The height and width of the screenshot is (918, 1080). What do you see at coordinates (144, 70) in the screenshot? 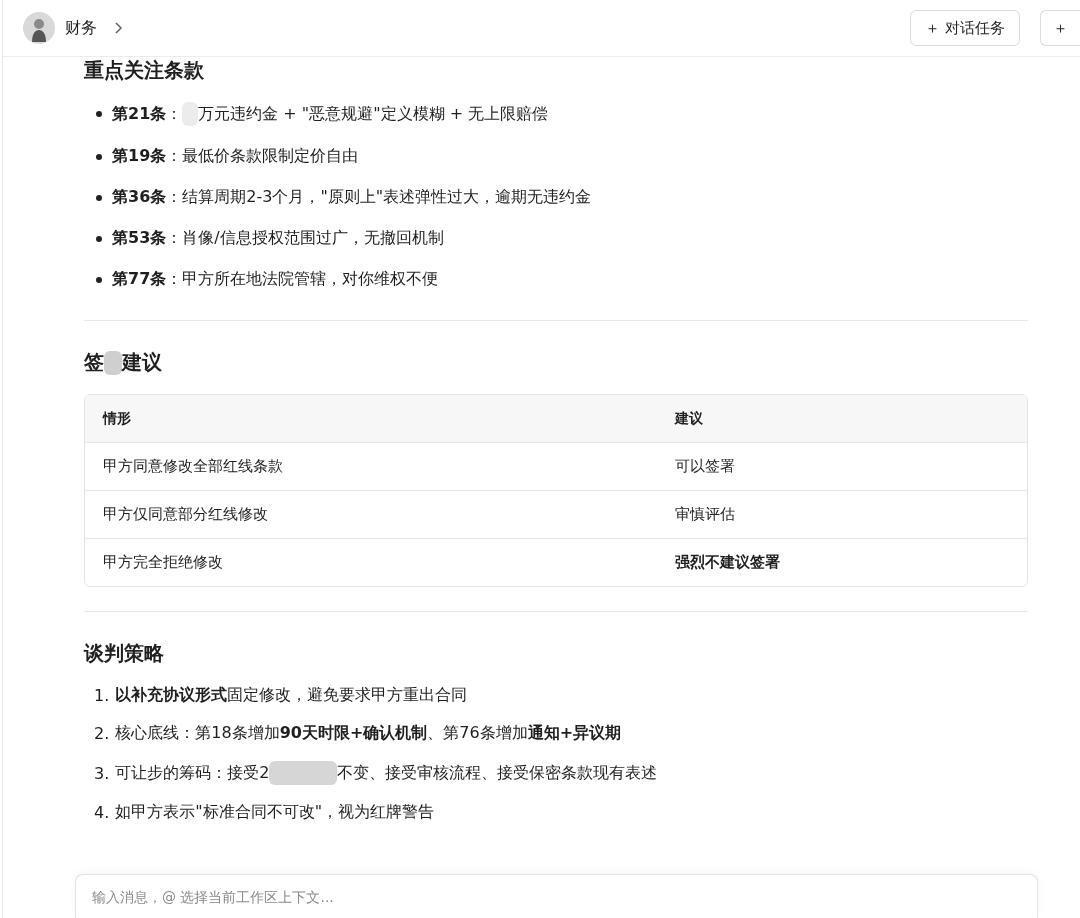
I see `section-heading: 重点关注条款` at bounding box center [144, 70].